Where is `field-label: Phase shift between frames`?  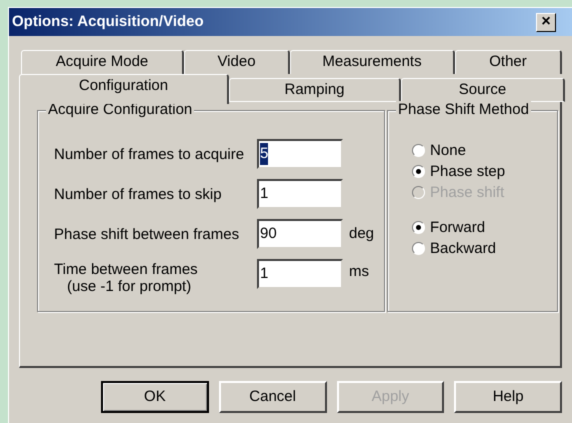 field-label: Phase shift between frames is located at coordinates (147, 234).